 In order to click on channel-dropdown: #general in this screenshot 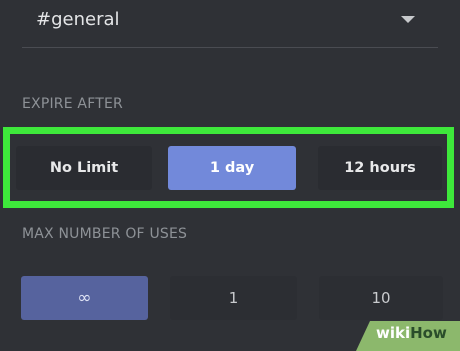, I will do `click(230, 24)`.